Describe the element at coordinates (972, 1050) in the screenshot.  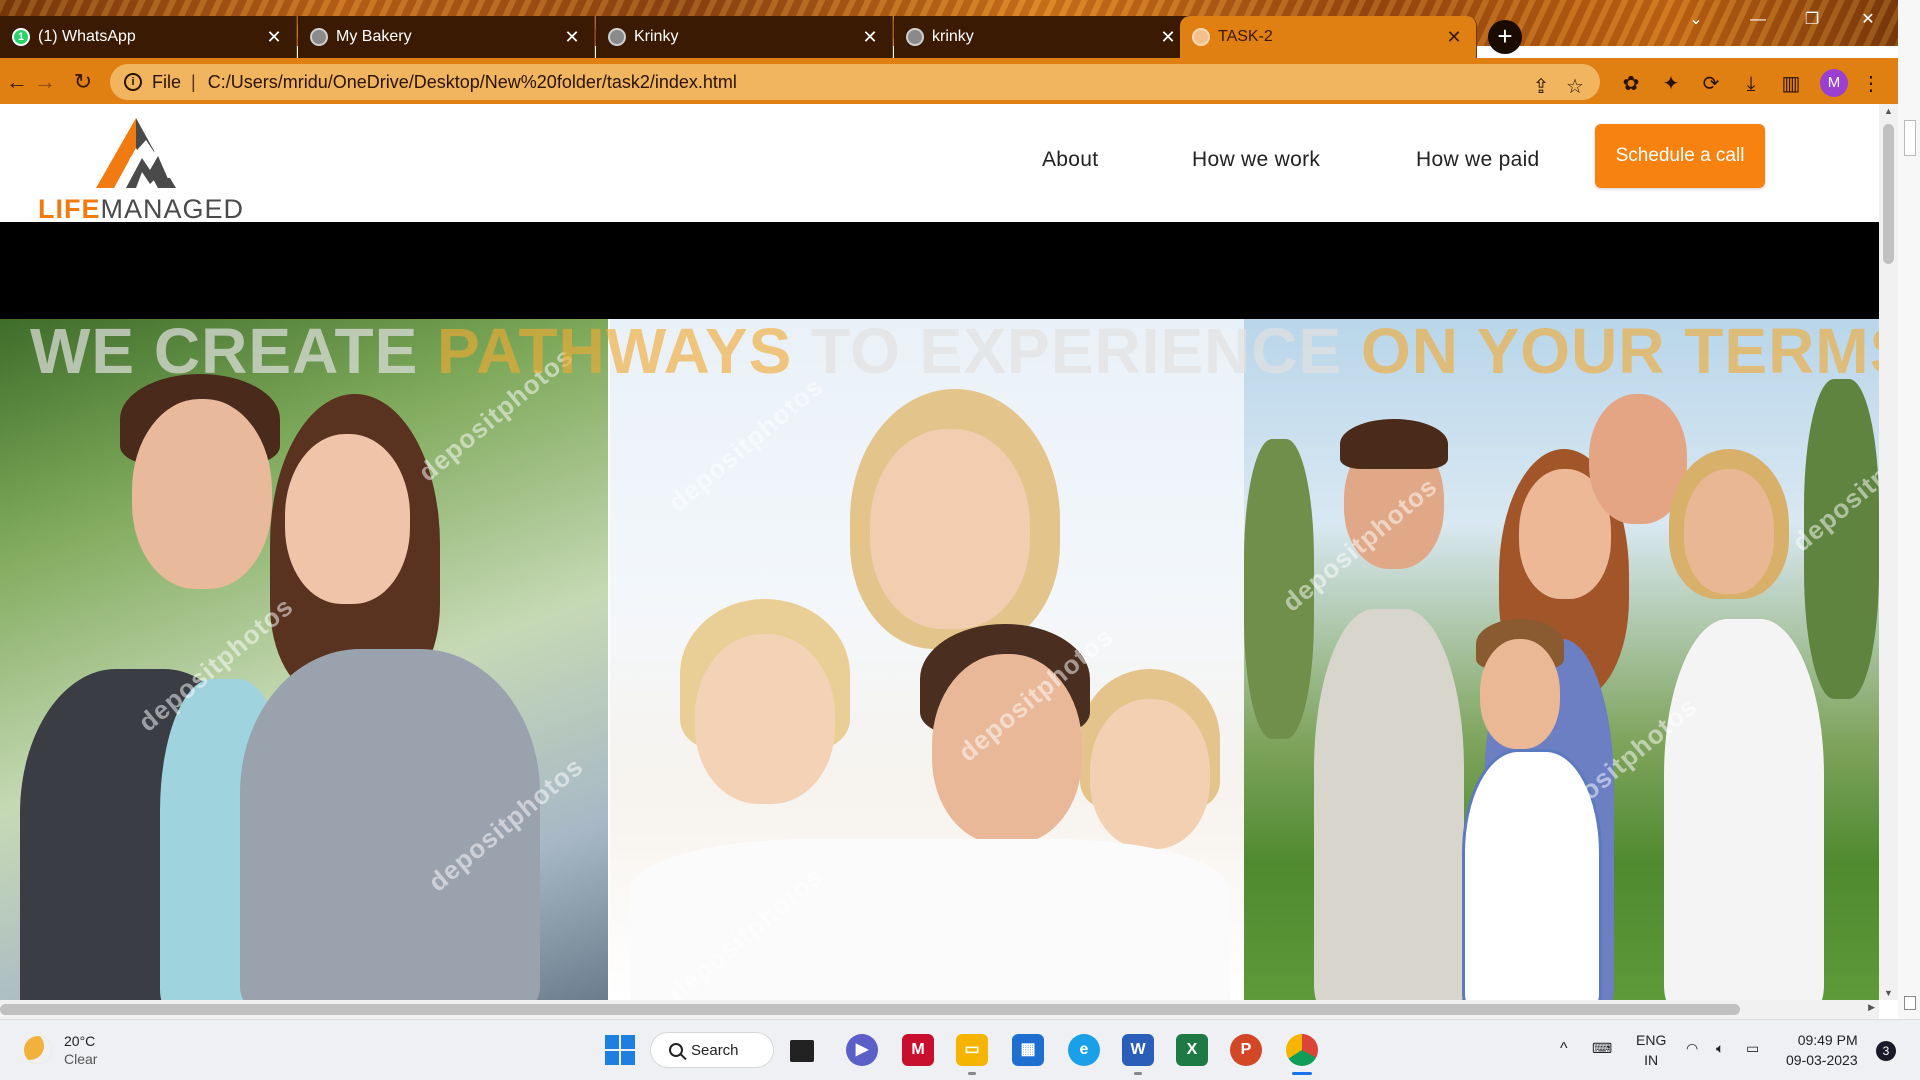
I see `file-explorer-icon: ▭` at that location.